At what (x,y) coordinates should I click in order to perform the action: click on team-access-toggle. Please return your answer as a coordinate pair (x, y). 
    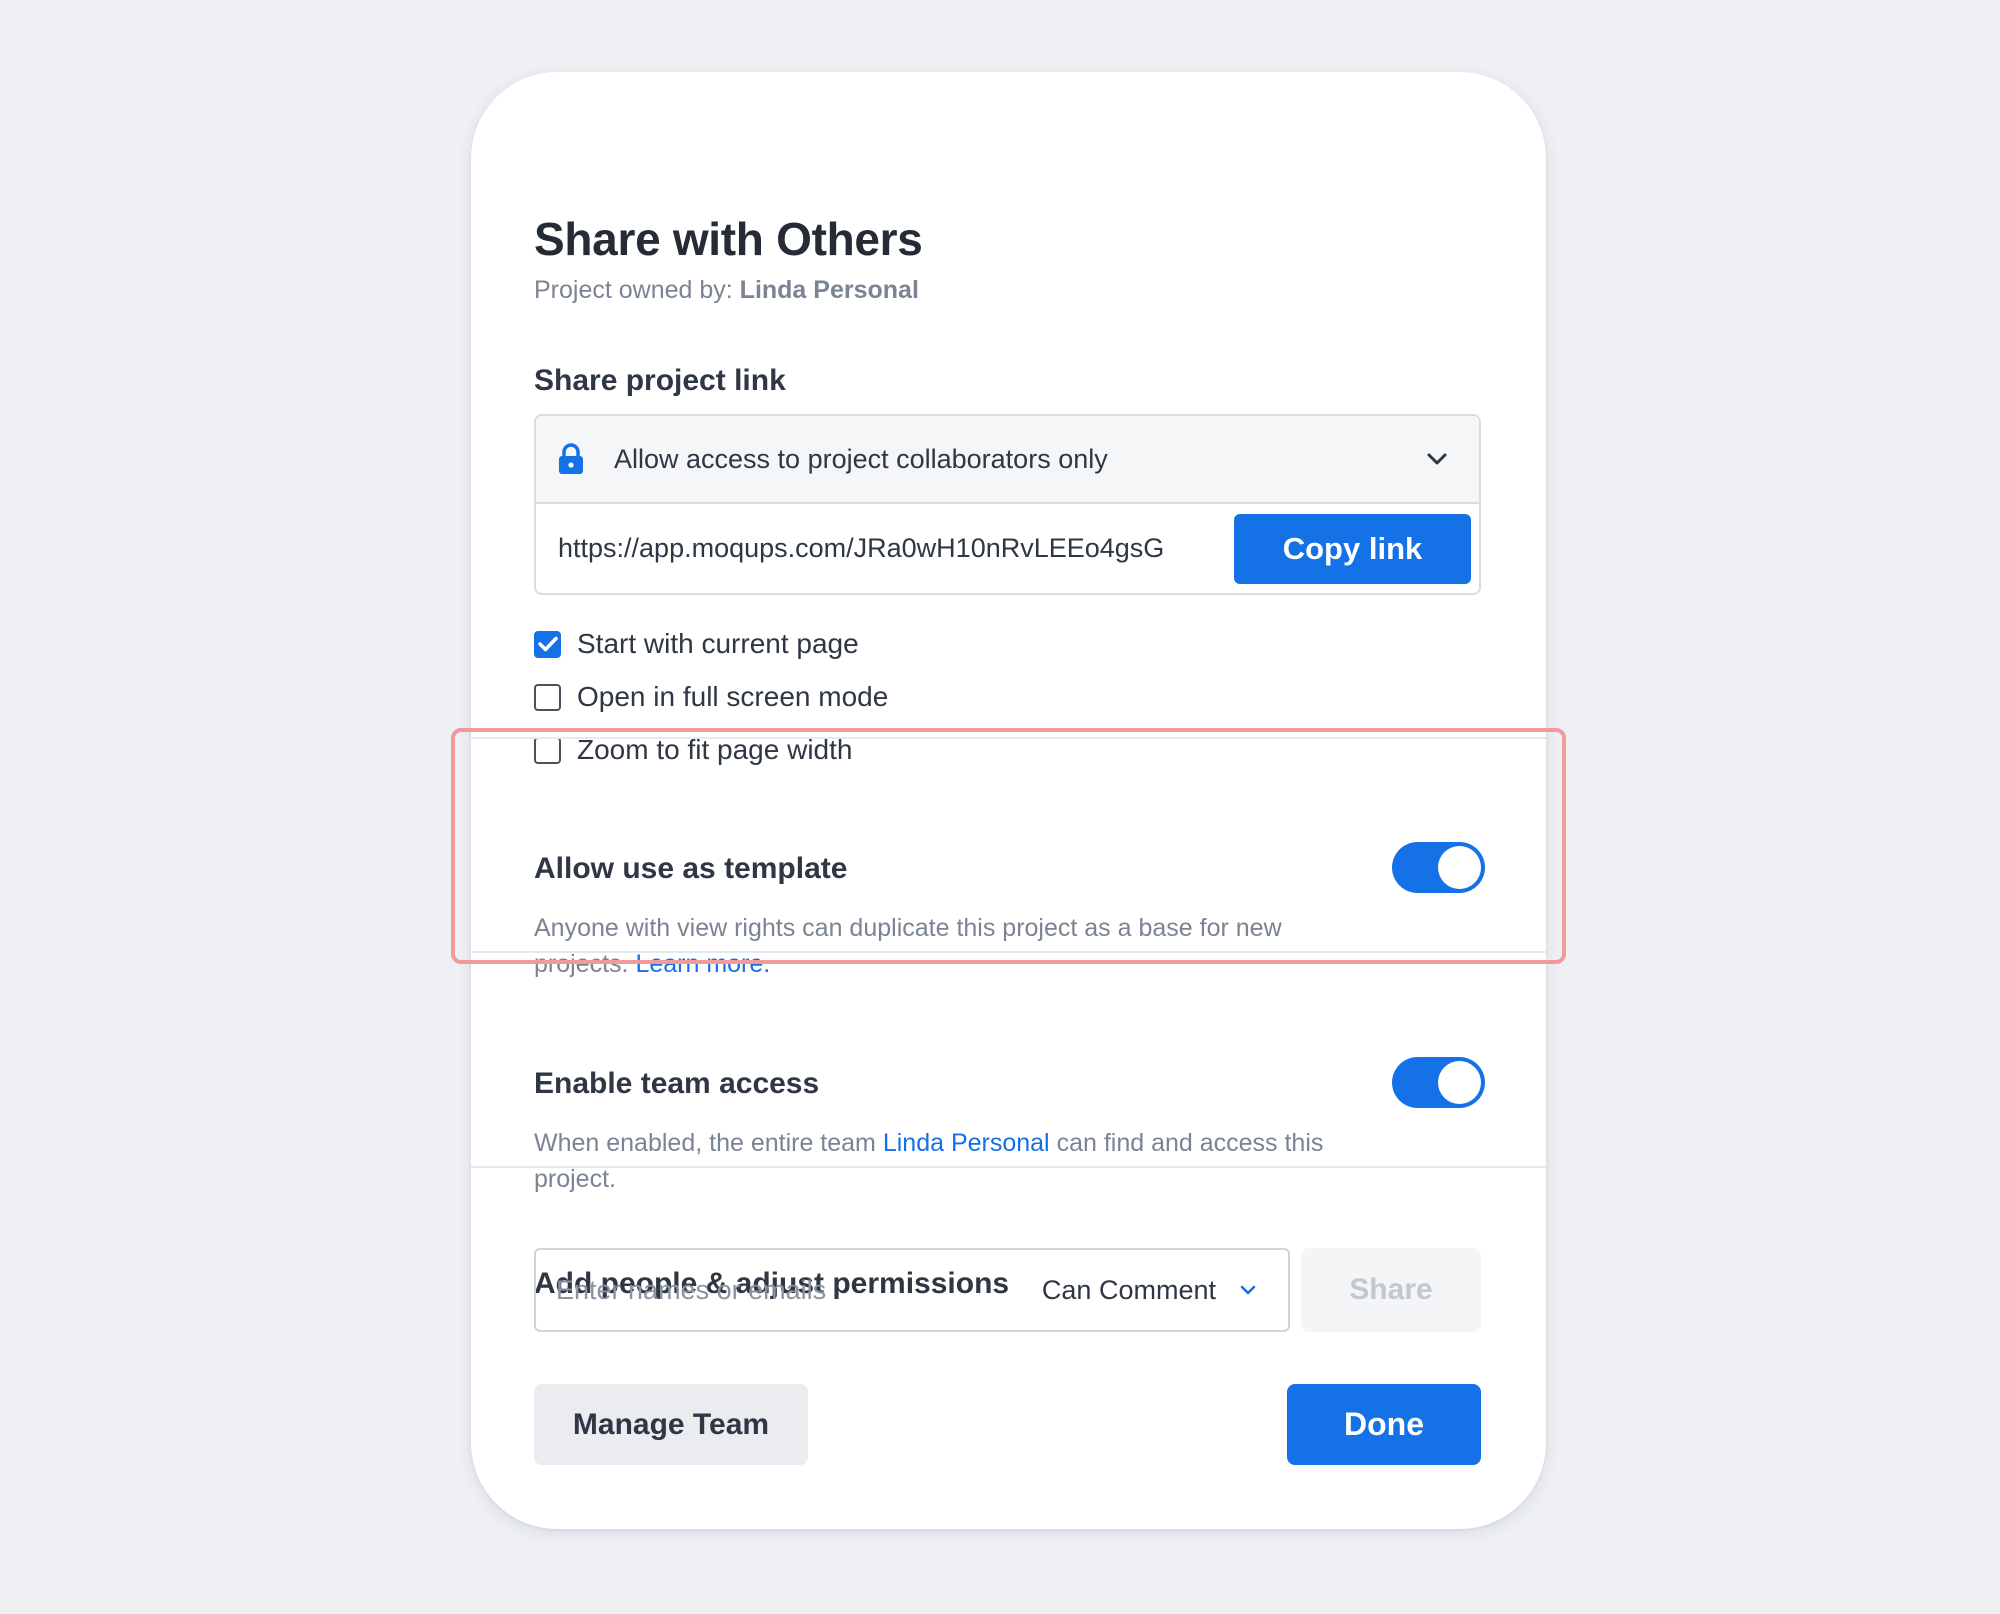
    Looking at the image, I should click on (1438, 1082).